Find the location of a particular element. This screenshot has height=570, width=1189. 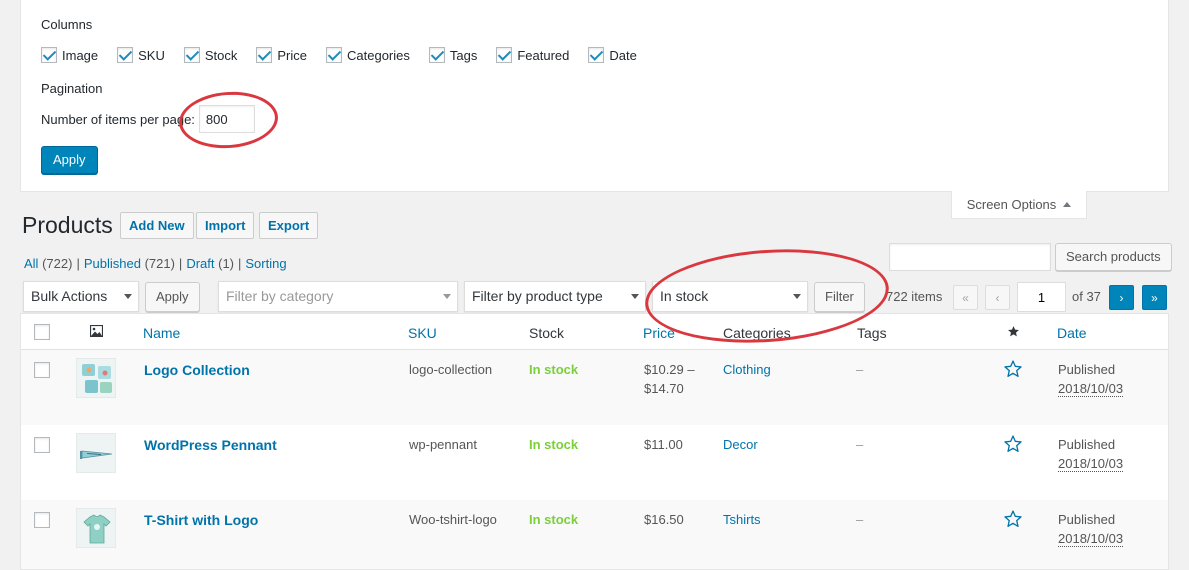

select-value: Filter by product type is located at coordinates (537, 296).